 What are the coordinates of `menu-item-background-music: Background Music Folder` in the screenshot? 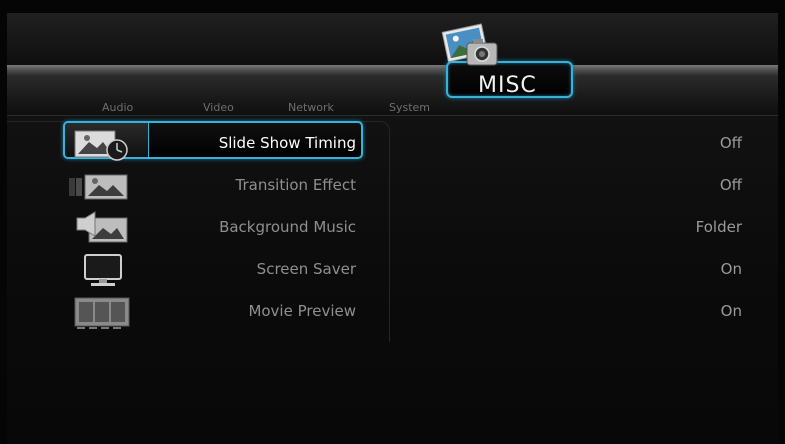 It's located at (392, 229).